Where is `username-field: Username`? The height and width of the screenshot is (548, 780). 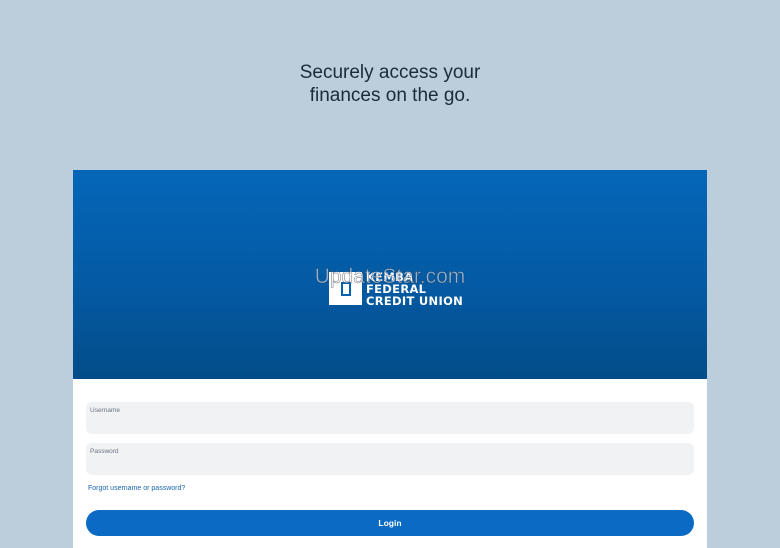
username-field: Username is located at coordinates (390, 418).